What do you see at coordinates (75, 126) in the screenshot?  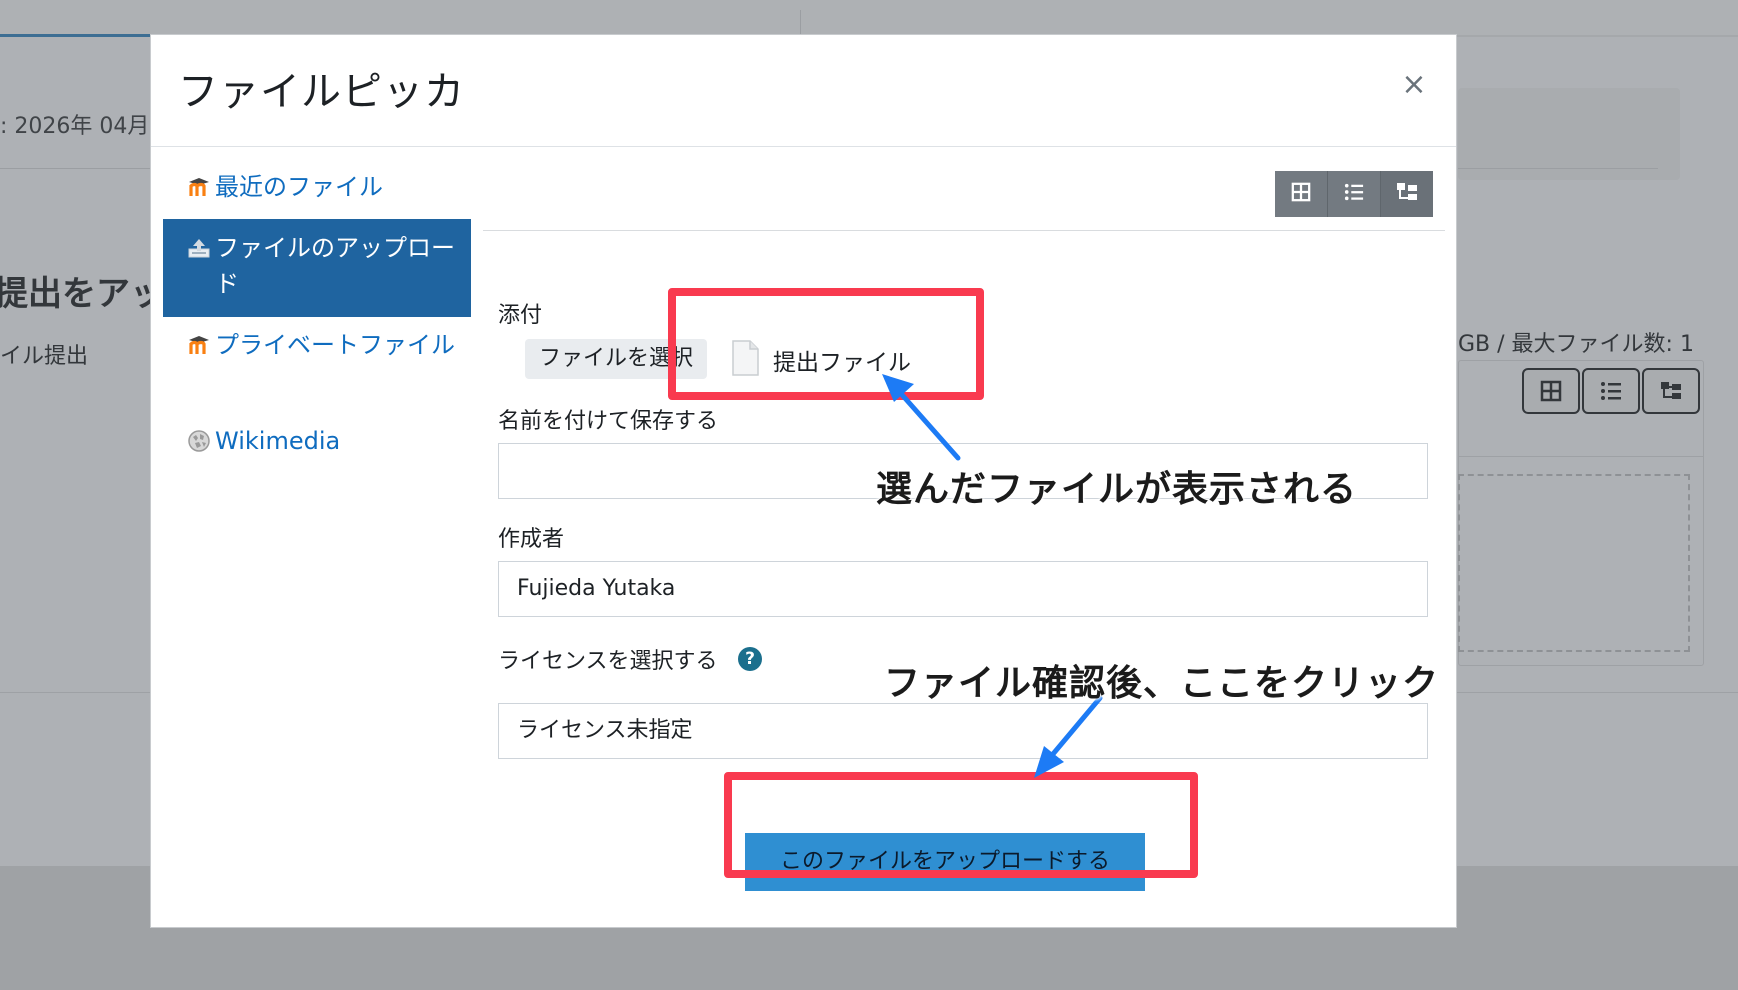 I see `bg-date-text: : 2026年 04月` at bounding box center [75, 126].